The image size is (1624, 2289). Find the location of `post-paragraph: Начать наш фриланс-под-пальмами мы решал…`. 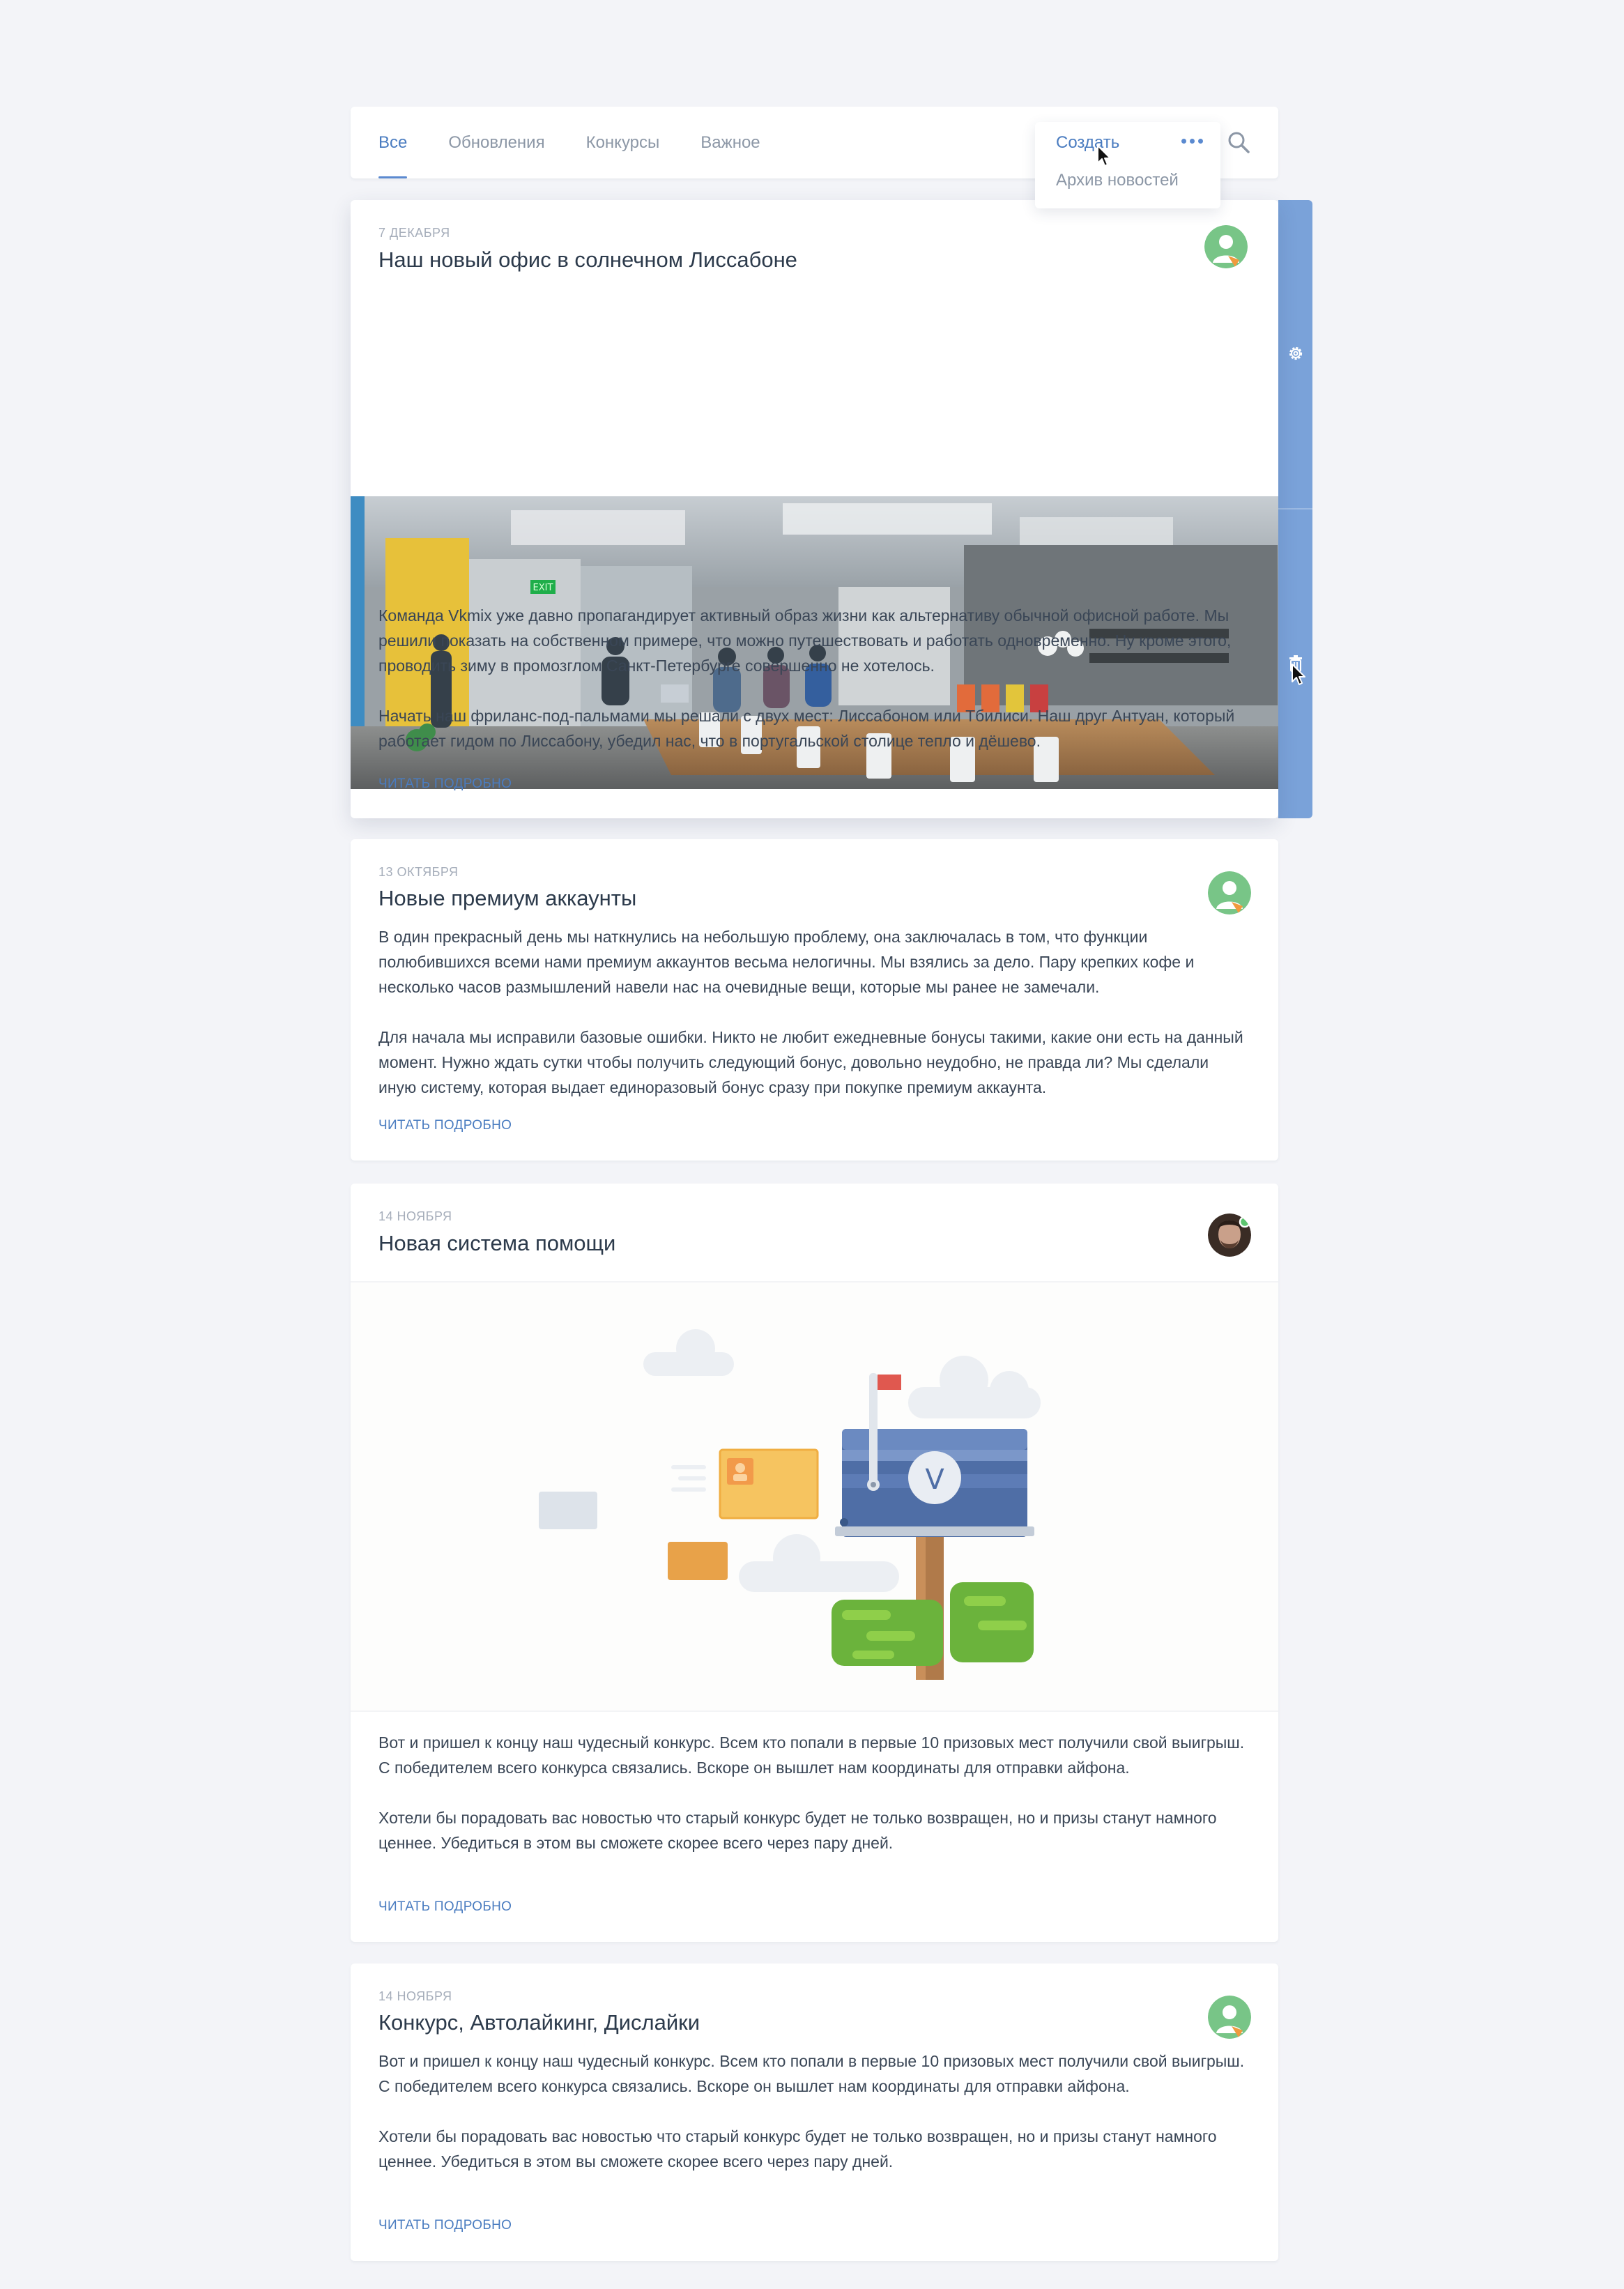

post-paragraph: Начать наш фриланс-под-пальмами мы решал… is located at coordinates (806, 728).